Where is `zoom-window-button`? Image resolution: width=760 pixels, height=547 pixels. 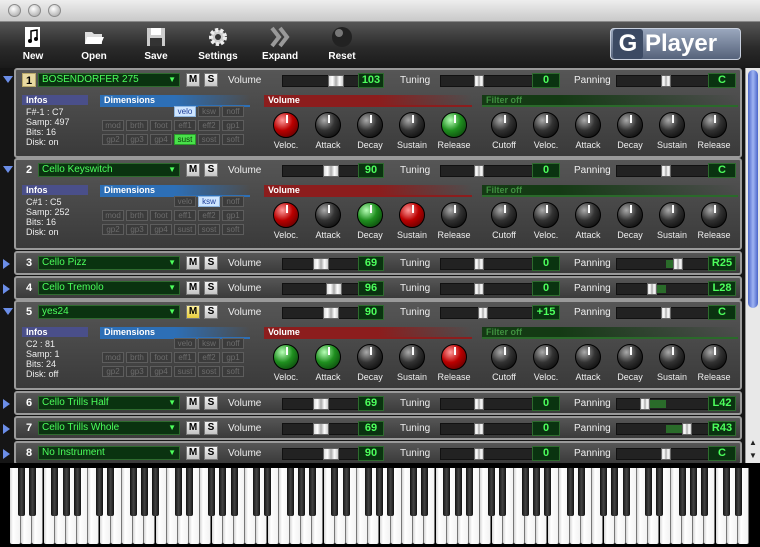
zoom-window-button is located at coordinates (54, 10).